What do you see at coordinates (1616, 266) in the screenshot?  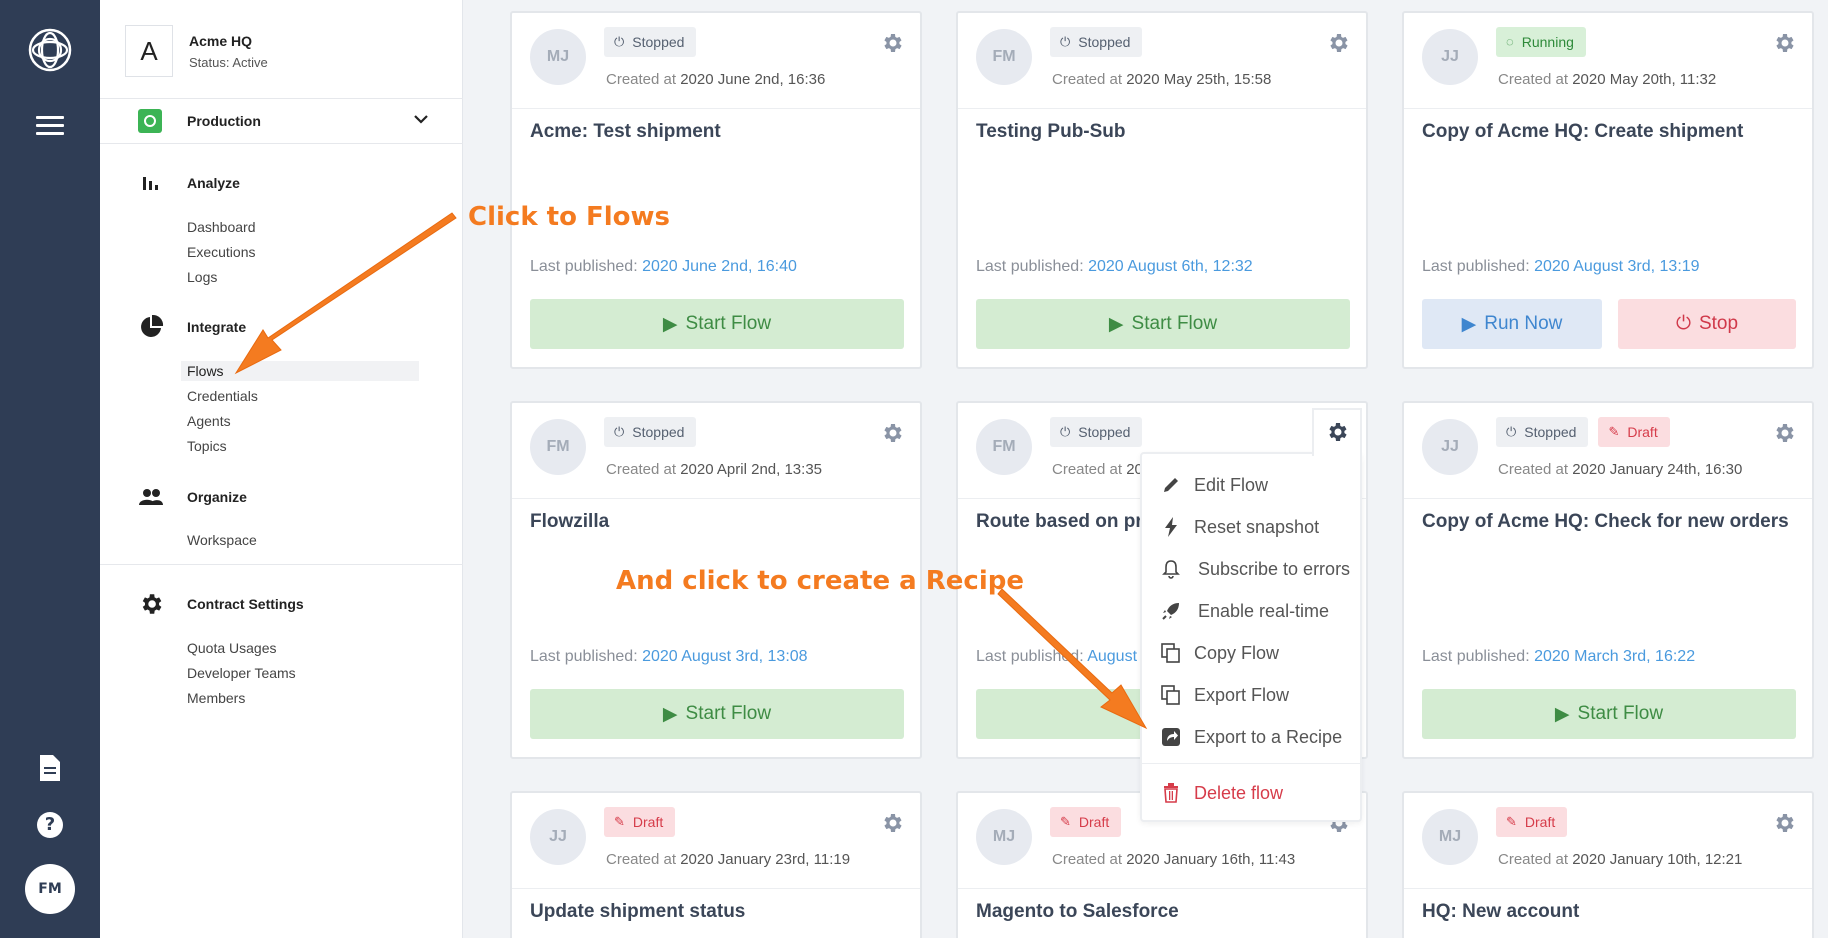 I see `last-published-link: 2020 August 3rd, 13:19` at bounding box center [1616, 266].